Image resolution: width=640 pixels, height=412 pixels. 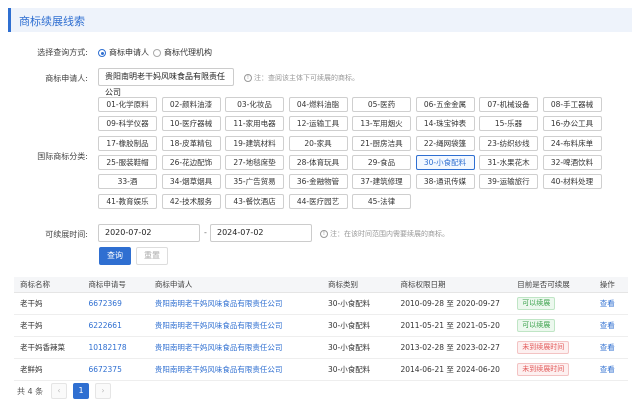 What do you see at coordinates (381, 124) in the screenshot?
I see `class-option: 13-军用烟火` at bounding box center [381, 124].